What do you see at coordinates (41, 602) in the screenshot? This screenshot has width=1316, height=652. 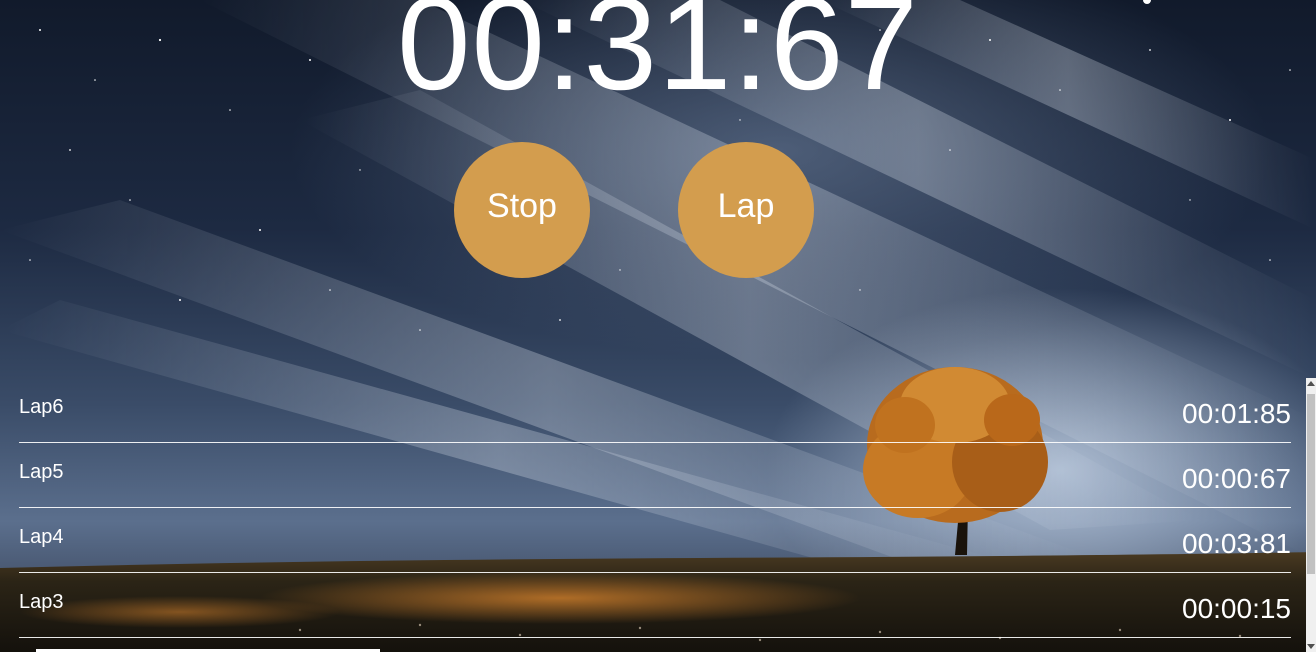 I see `lap-name: Lap3` at bounding box center [41, 602].